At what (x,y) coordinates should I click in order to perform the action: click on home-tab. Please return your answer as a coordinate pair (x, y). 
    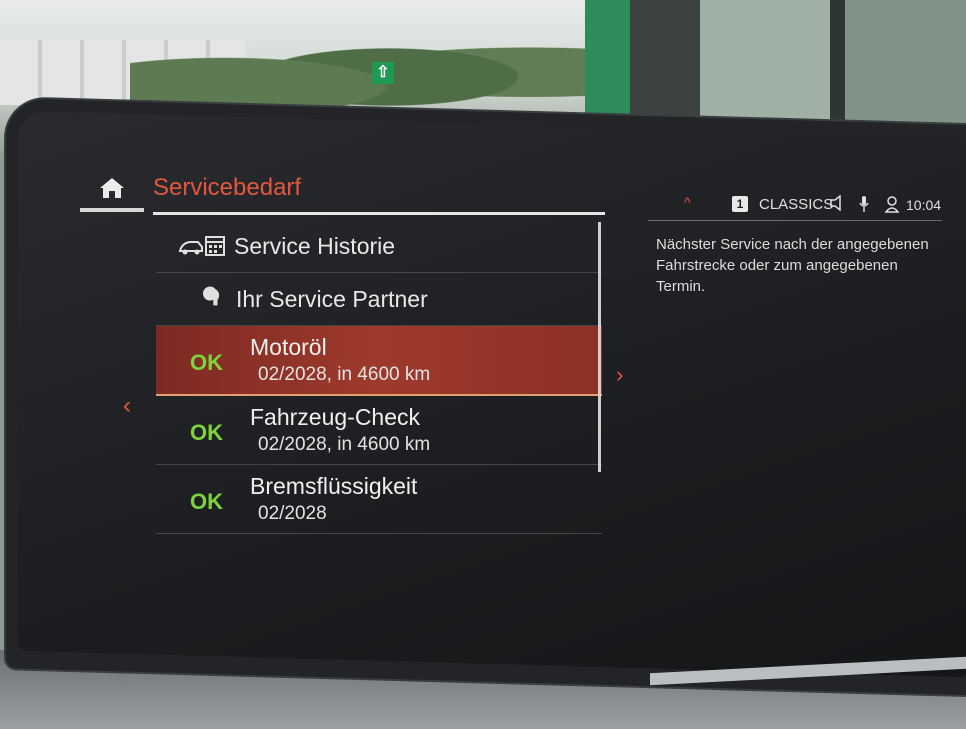
    Looking at the image, I should click on (112, 194).